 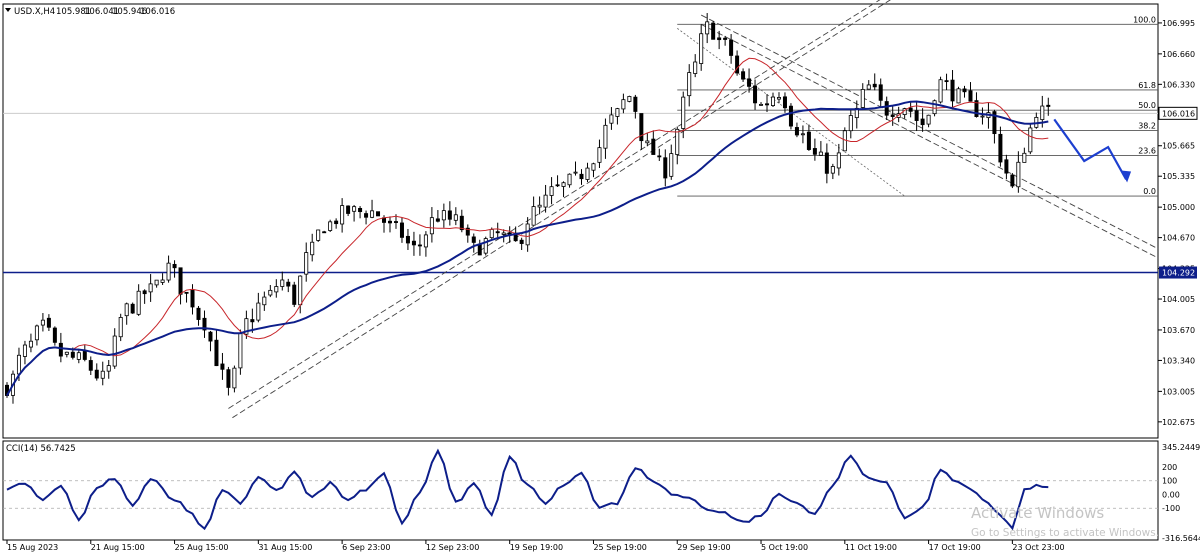 I want to click on cci-tick-label: 345.2449, so click(x=1181, y=447).